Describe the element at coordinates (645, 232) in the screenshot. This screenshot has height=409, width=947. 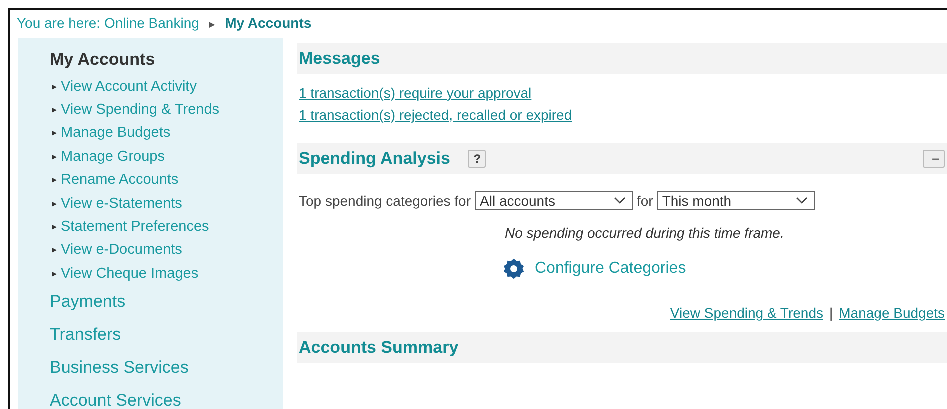
I see `empty-message: No spending occurred during this time frame.` at that location.